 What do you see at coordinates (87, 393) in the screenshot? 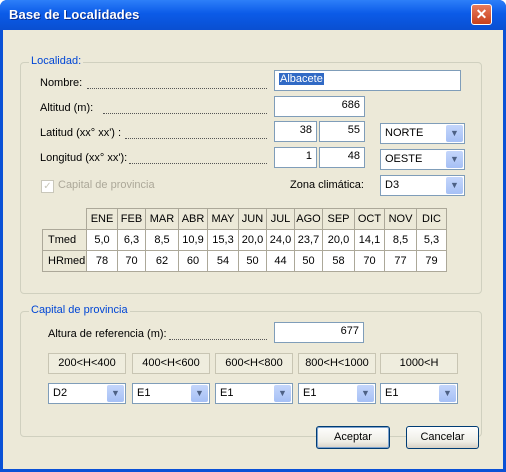
I see `zone-select: D2 ▼` at bounding box center [87, 393].